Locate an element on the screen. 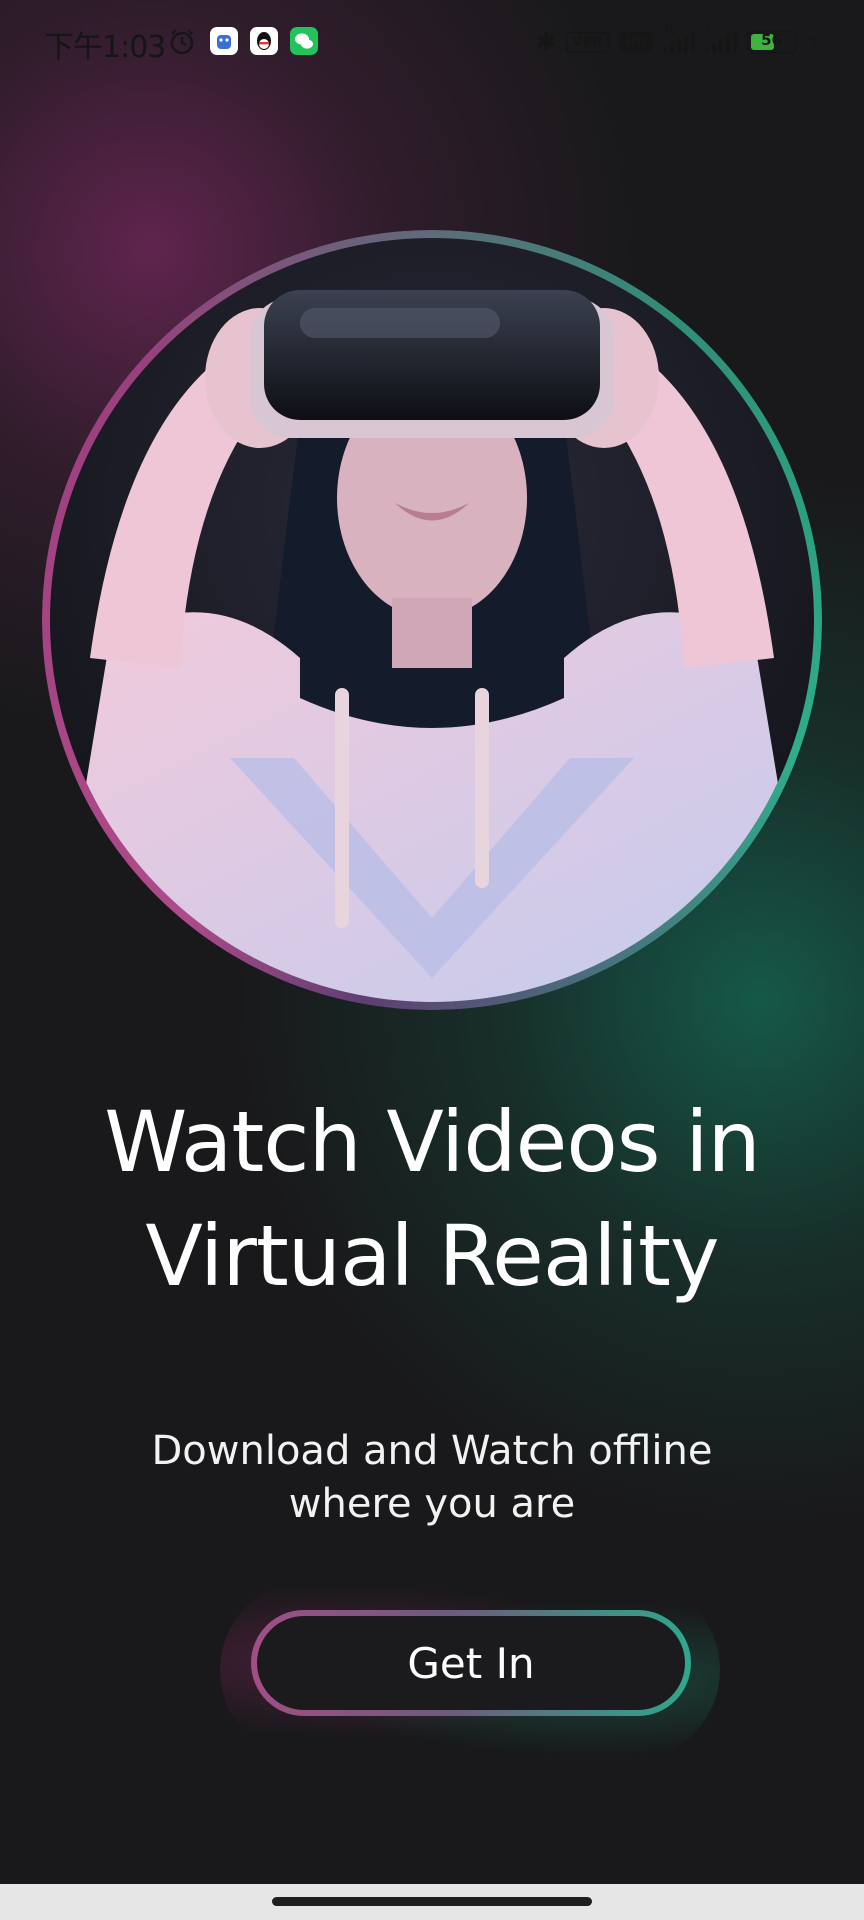 The width and height of the screenshot is (864, 1920). battery-level: 56 is located at coordinates (771, 40).